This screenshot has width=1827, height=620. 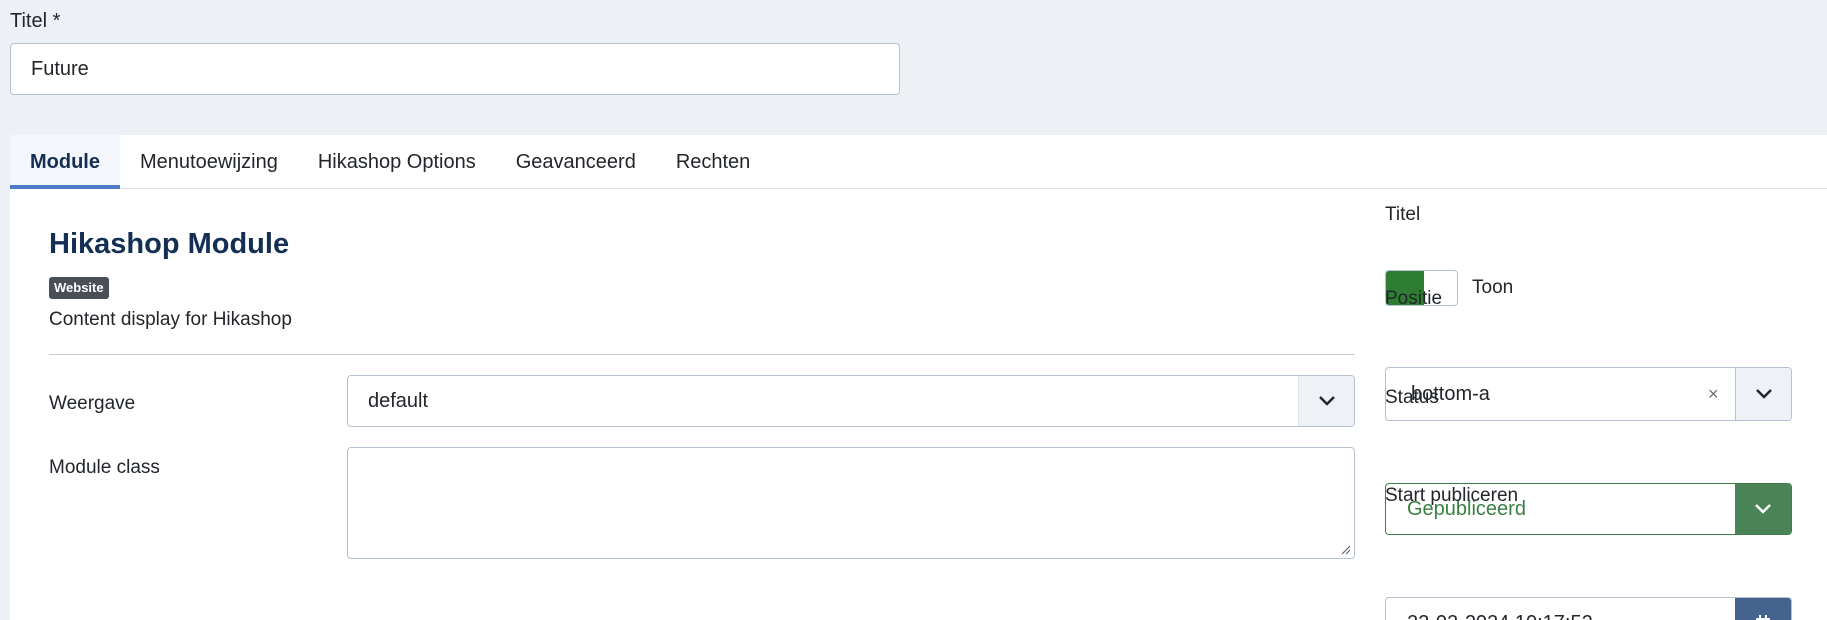 What do you see at coordinates (1763, 609) in the screenshot?
I see `calendar-icon` at bounding box center [1763, 609].